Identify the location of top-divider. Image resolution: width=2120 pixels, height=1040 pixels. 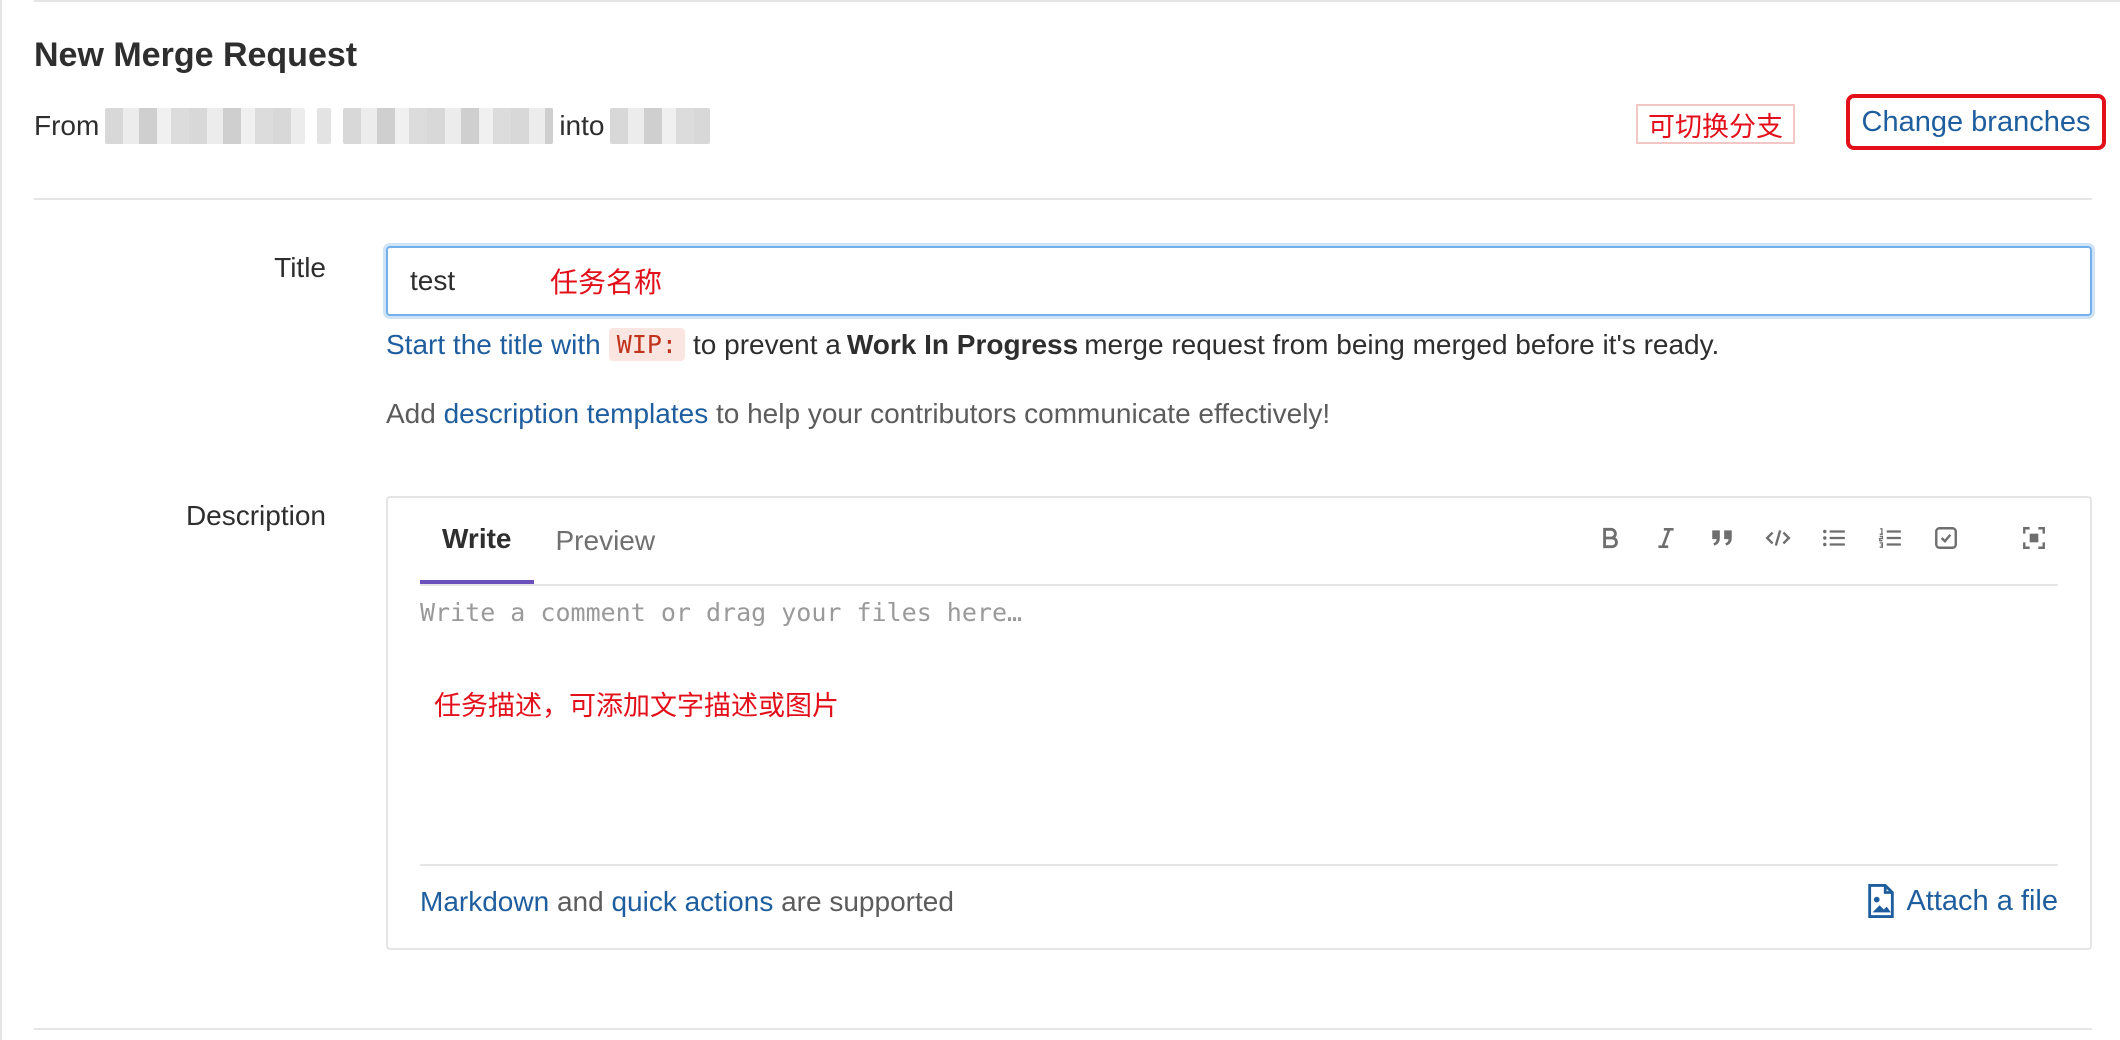
(1077, 1).